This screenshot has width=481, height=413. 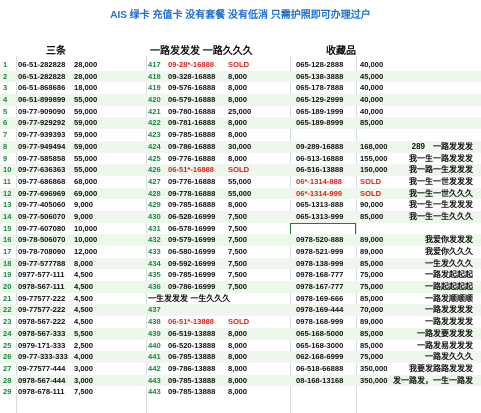 What do you see at coordinates (191, 194) in the screenshot?
I see `phone-number-cell: 09-778-16888` at bounding box center [191, 194].